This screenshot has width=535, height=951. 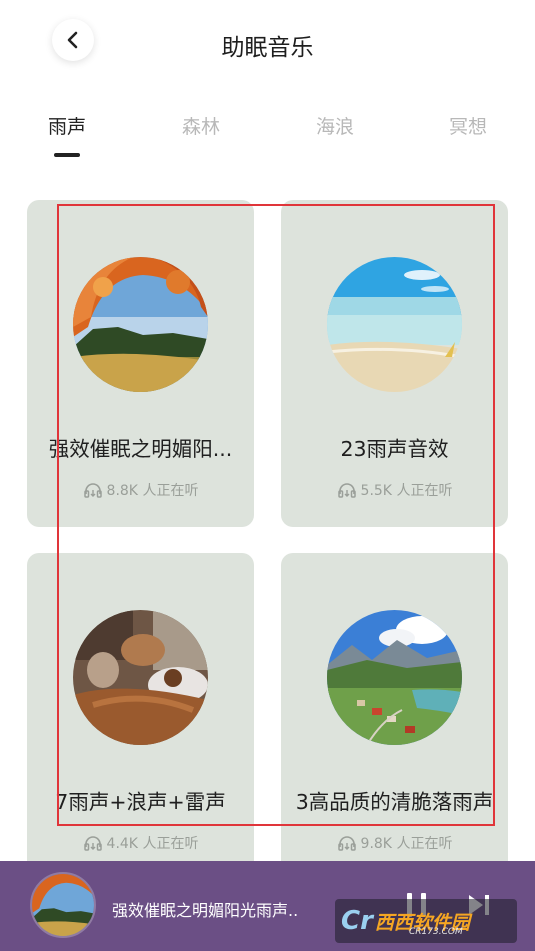 What do you see at coordinates (152, 844) in the screenshot?
I see `listener-count-text: 4.4K 人正在听` at bounding box center [152, 844].